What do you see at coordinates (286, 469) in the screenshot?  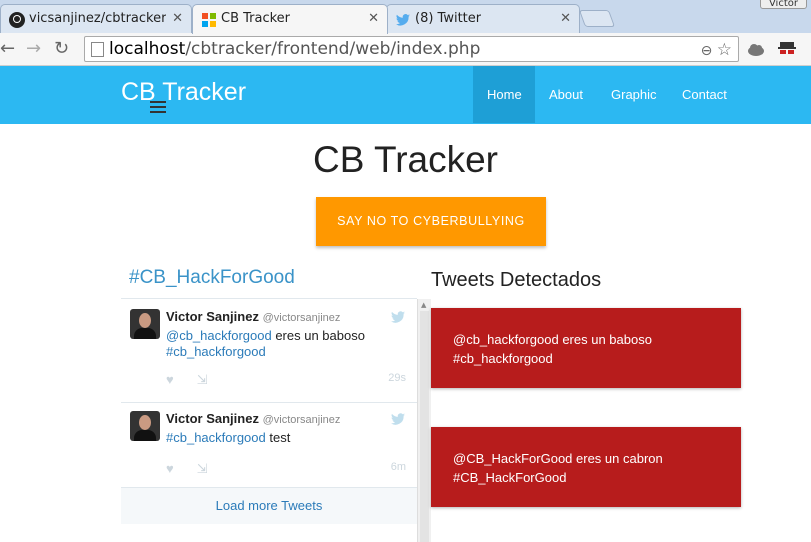 I see `tweet-actions: ♥ ⇲ 6m` at bounding box center [286, 469].